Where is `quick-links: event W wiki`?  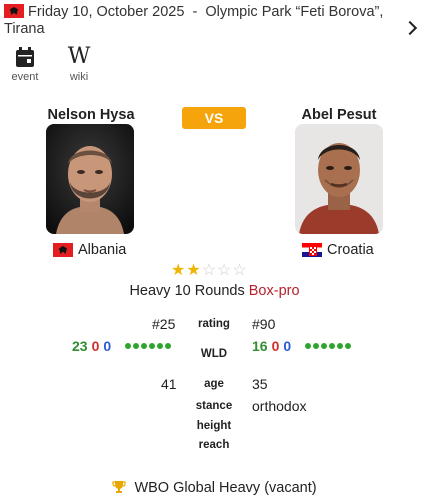
quick-links: event W wiki is located at coordinates (52, 64).